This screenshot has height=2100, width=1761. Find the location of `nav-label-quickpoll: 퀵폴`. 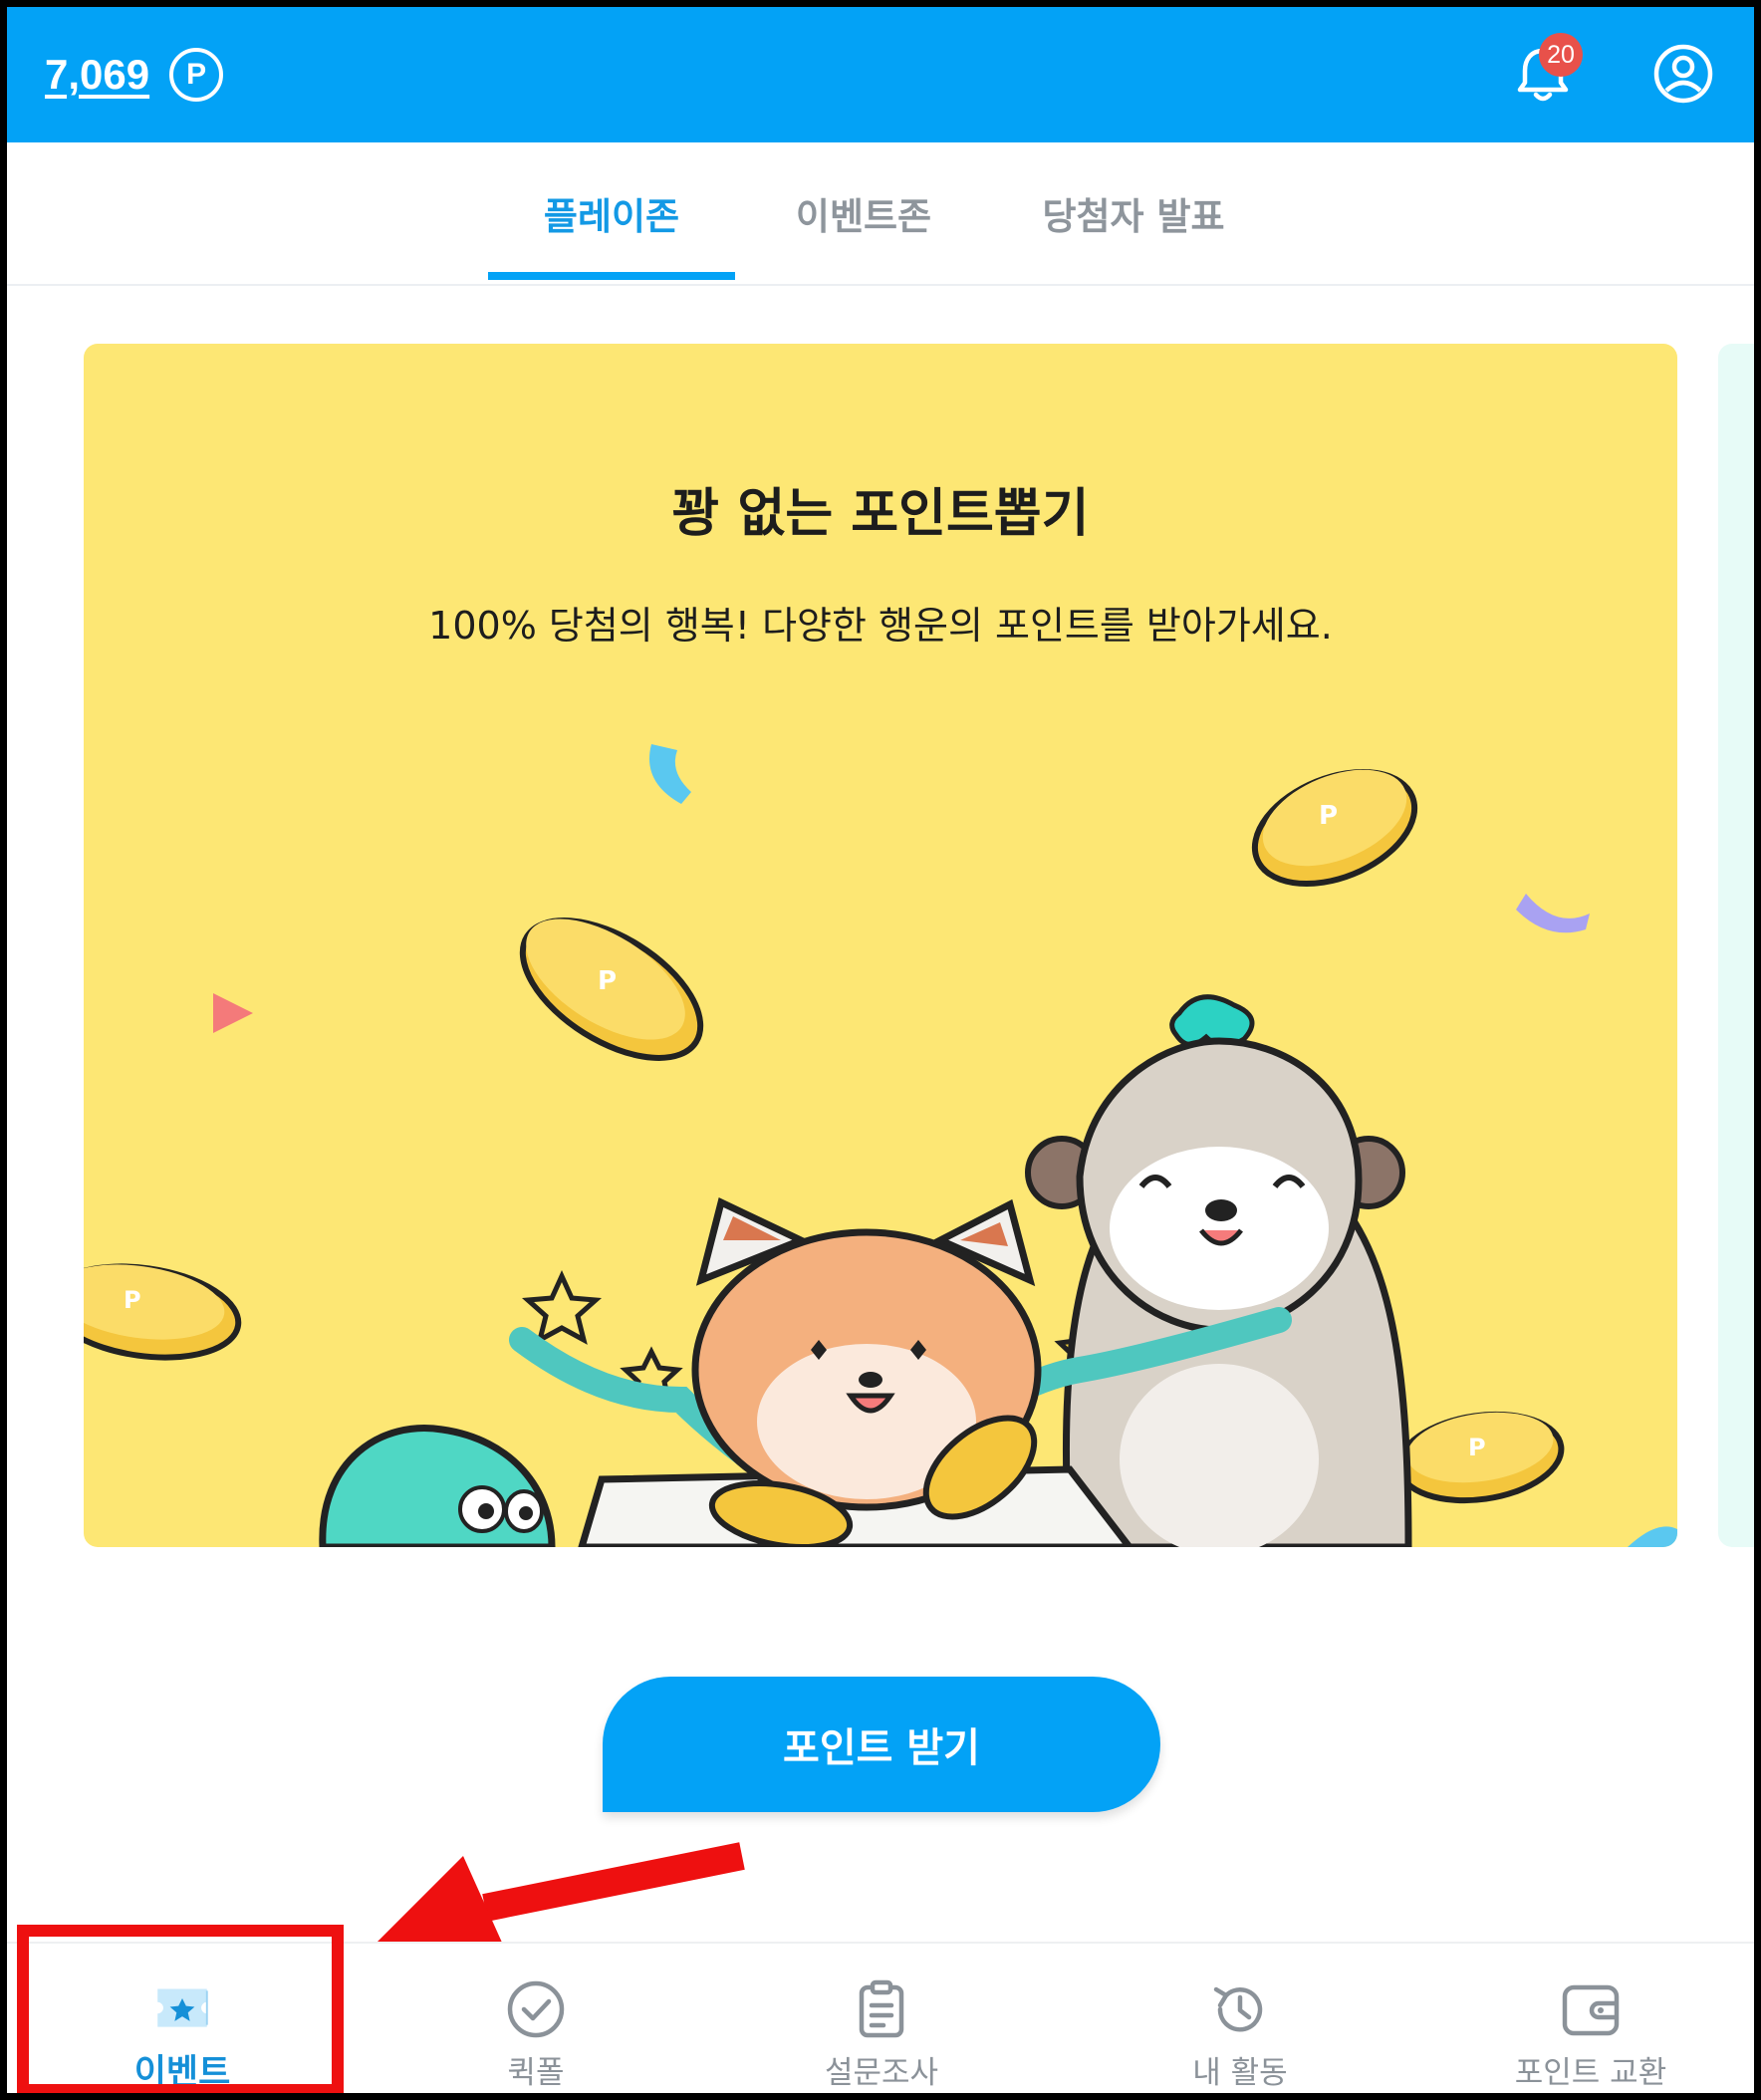

nav-label-quickpoll: 퀵폴 is located at coordinates (536, 2073).